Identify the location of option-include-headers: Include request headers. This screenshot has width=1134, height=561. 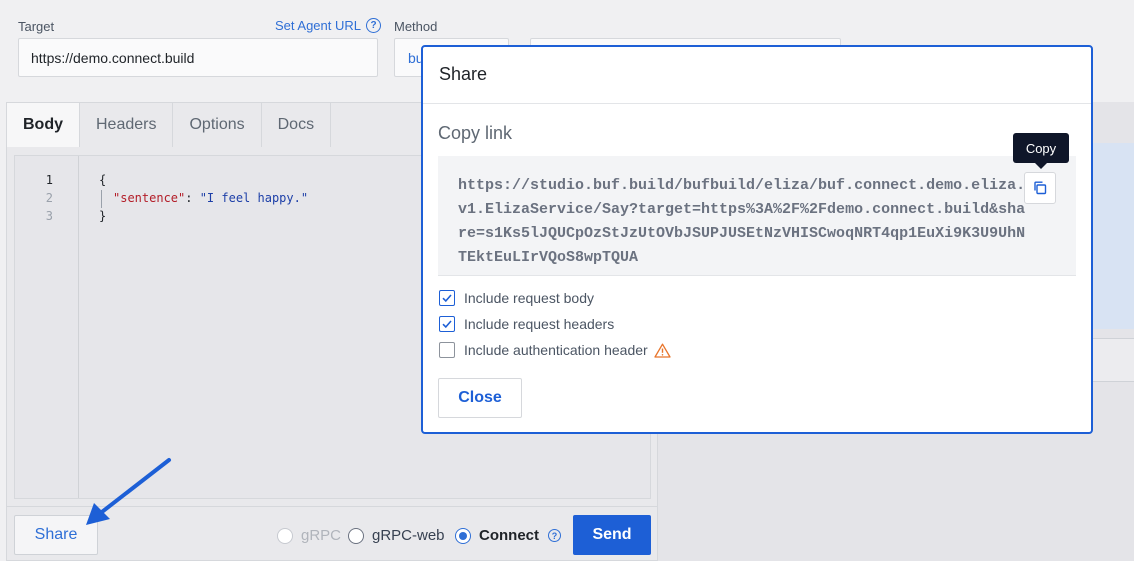
(526, 324).